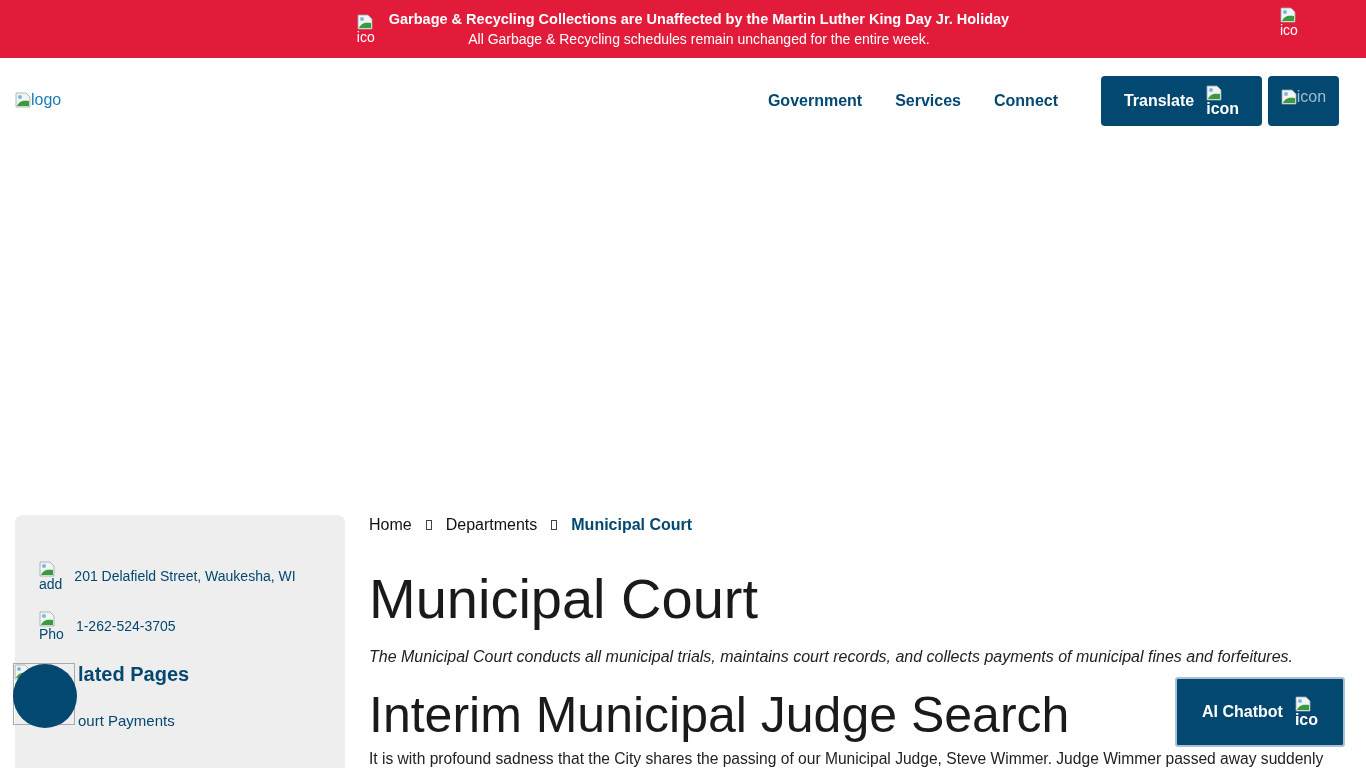 The width and height of the screenshot is (1366, 768). Describe the element at coordinates (815, 101) in the screenshot. I see `nav-link: Government` at that location.